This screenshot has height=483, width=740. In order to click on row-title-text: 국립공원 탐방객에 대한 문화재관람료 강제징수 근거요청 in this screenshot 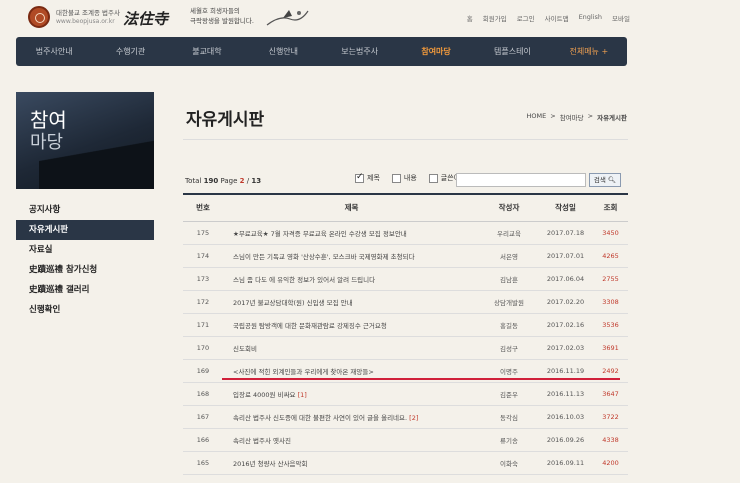, I will do `click(310, 326)`.